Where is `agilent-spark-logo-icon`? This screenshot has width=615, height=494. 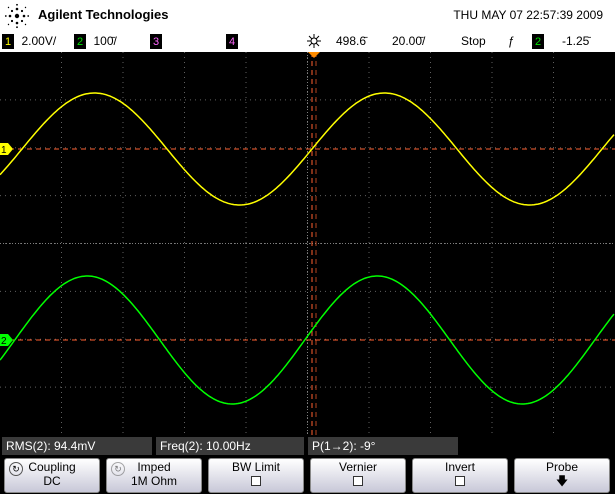 agilent-spark-logo-icon is located at coordinates (17, 16).